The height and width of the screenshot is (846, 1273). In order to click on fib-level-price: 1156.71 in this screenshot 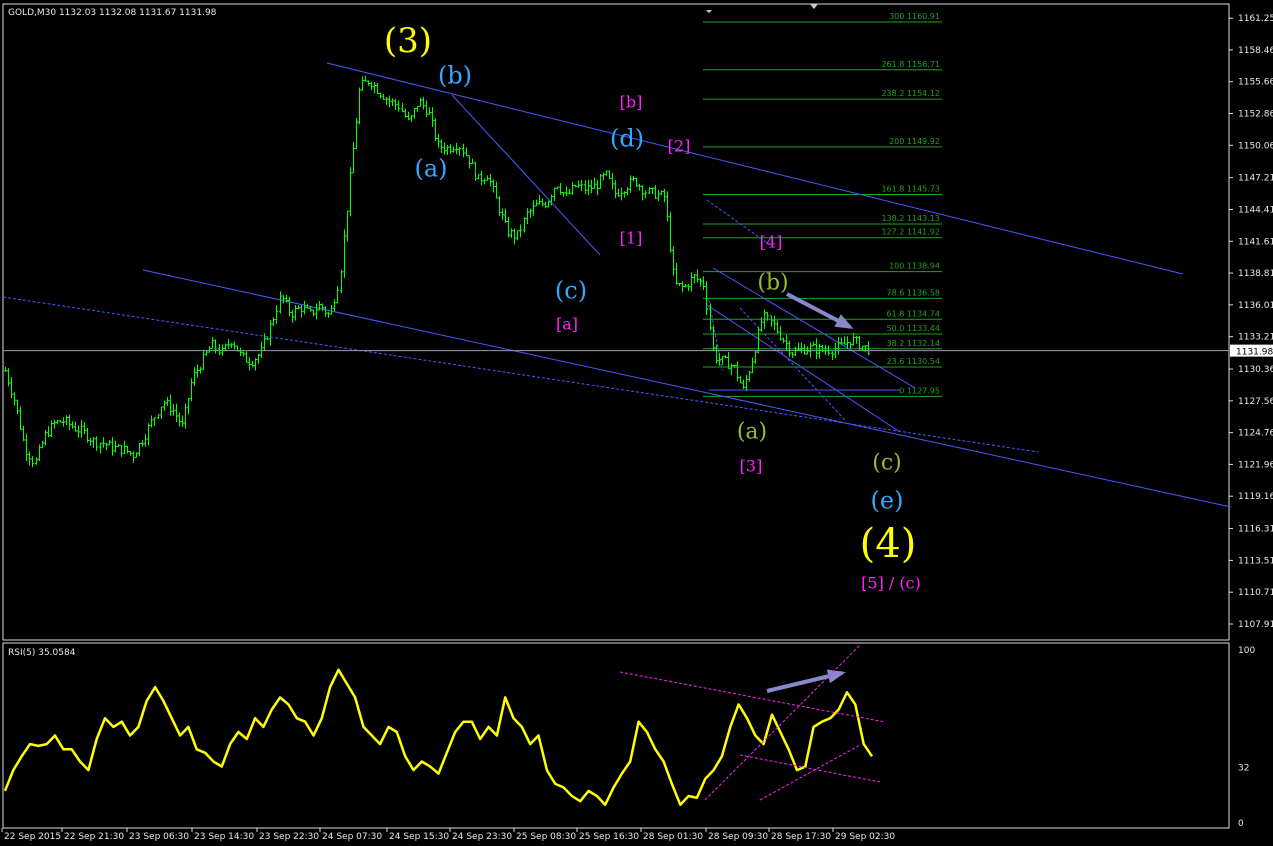, I will do `click(923, 64)`.